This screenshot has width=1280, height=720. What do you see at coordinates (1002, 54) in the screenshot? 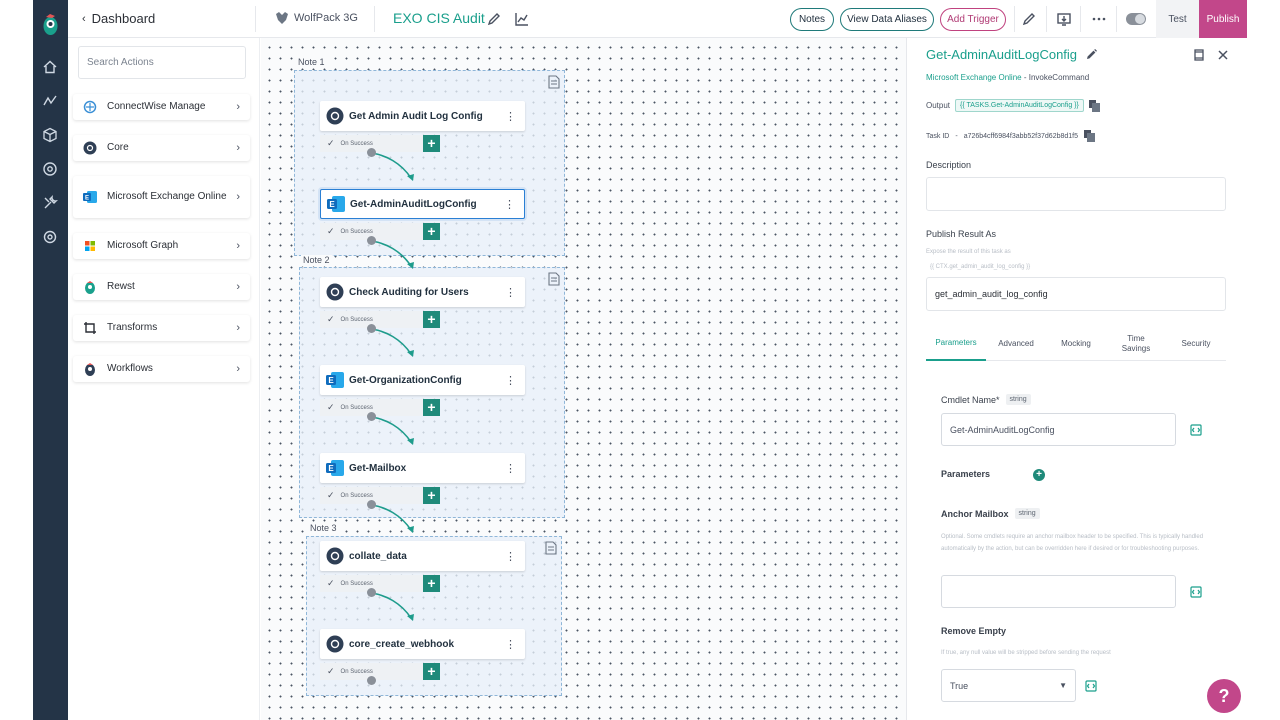
I see `task-title: Get-AdminAuditLogConfig` at bounding box center [1002, 54].